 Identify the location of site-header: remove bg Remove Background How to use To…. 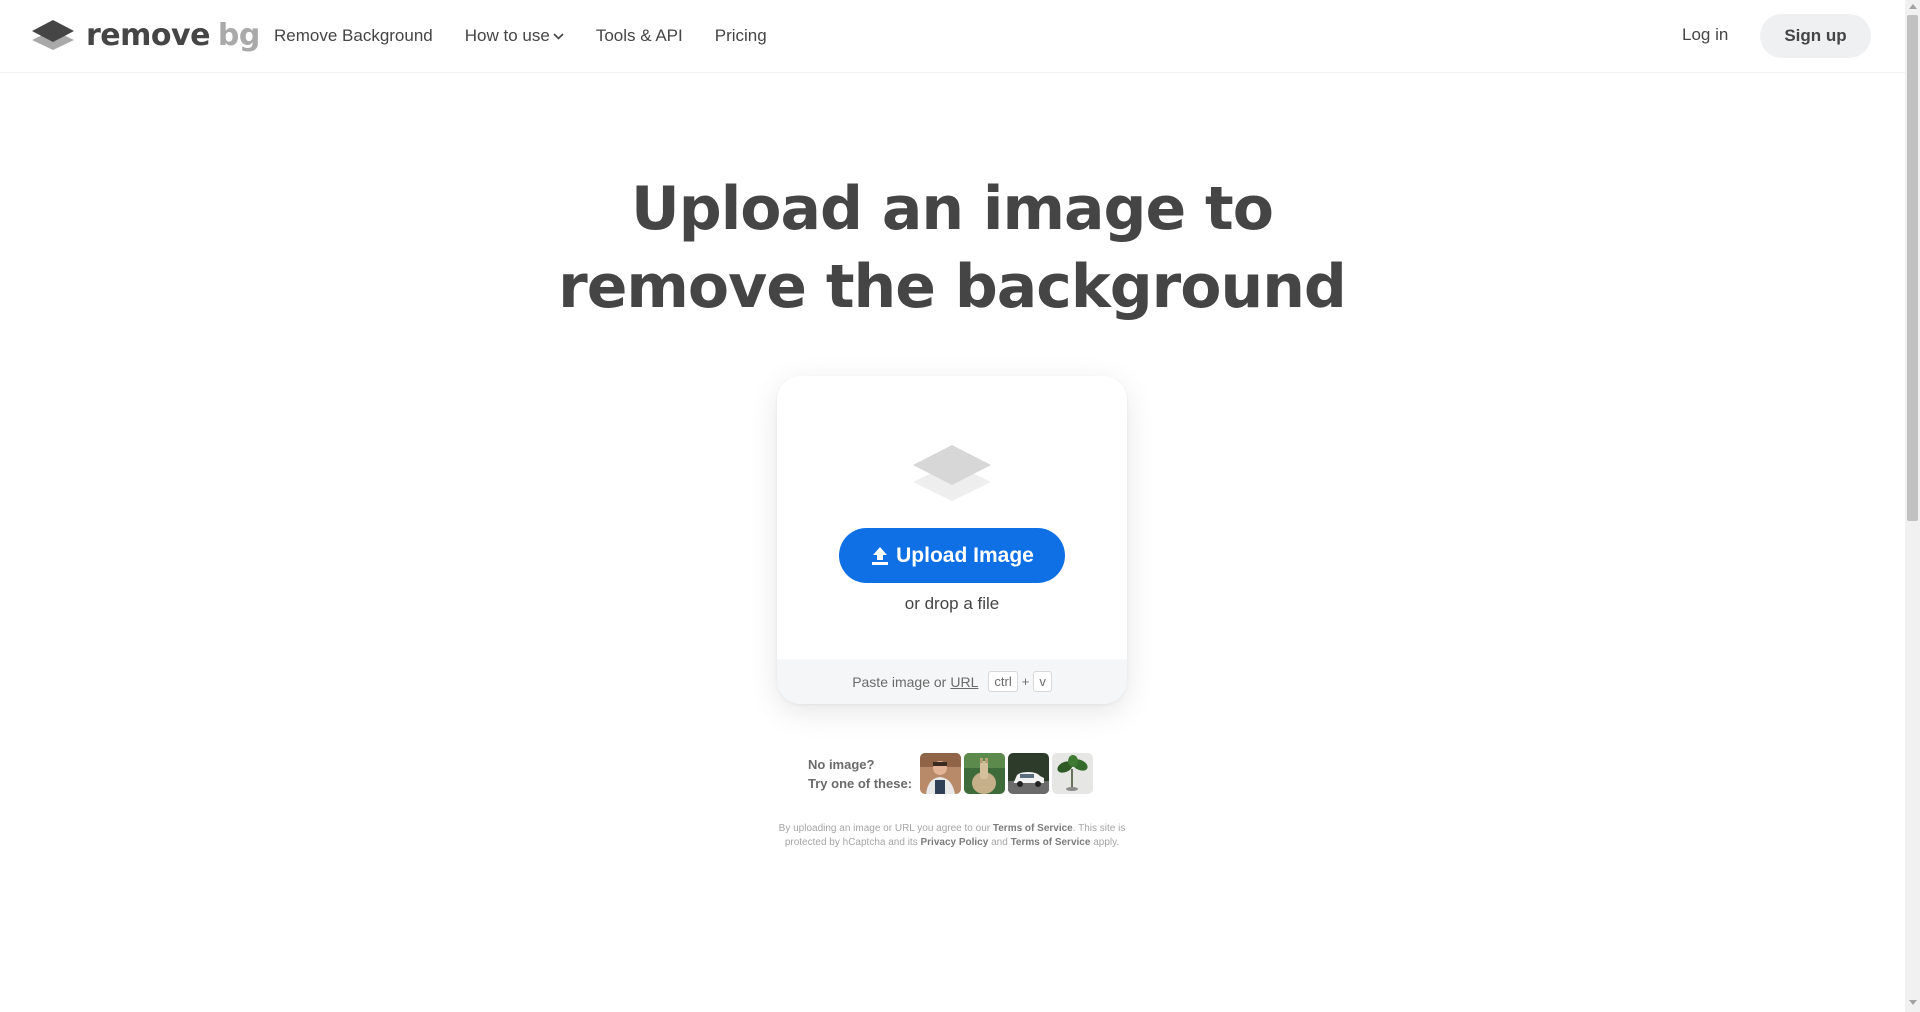
(952, 36).